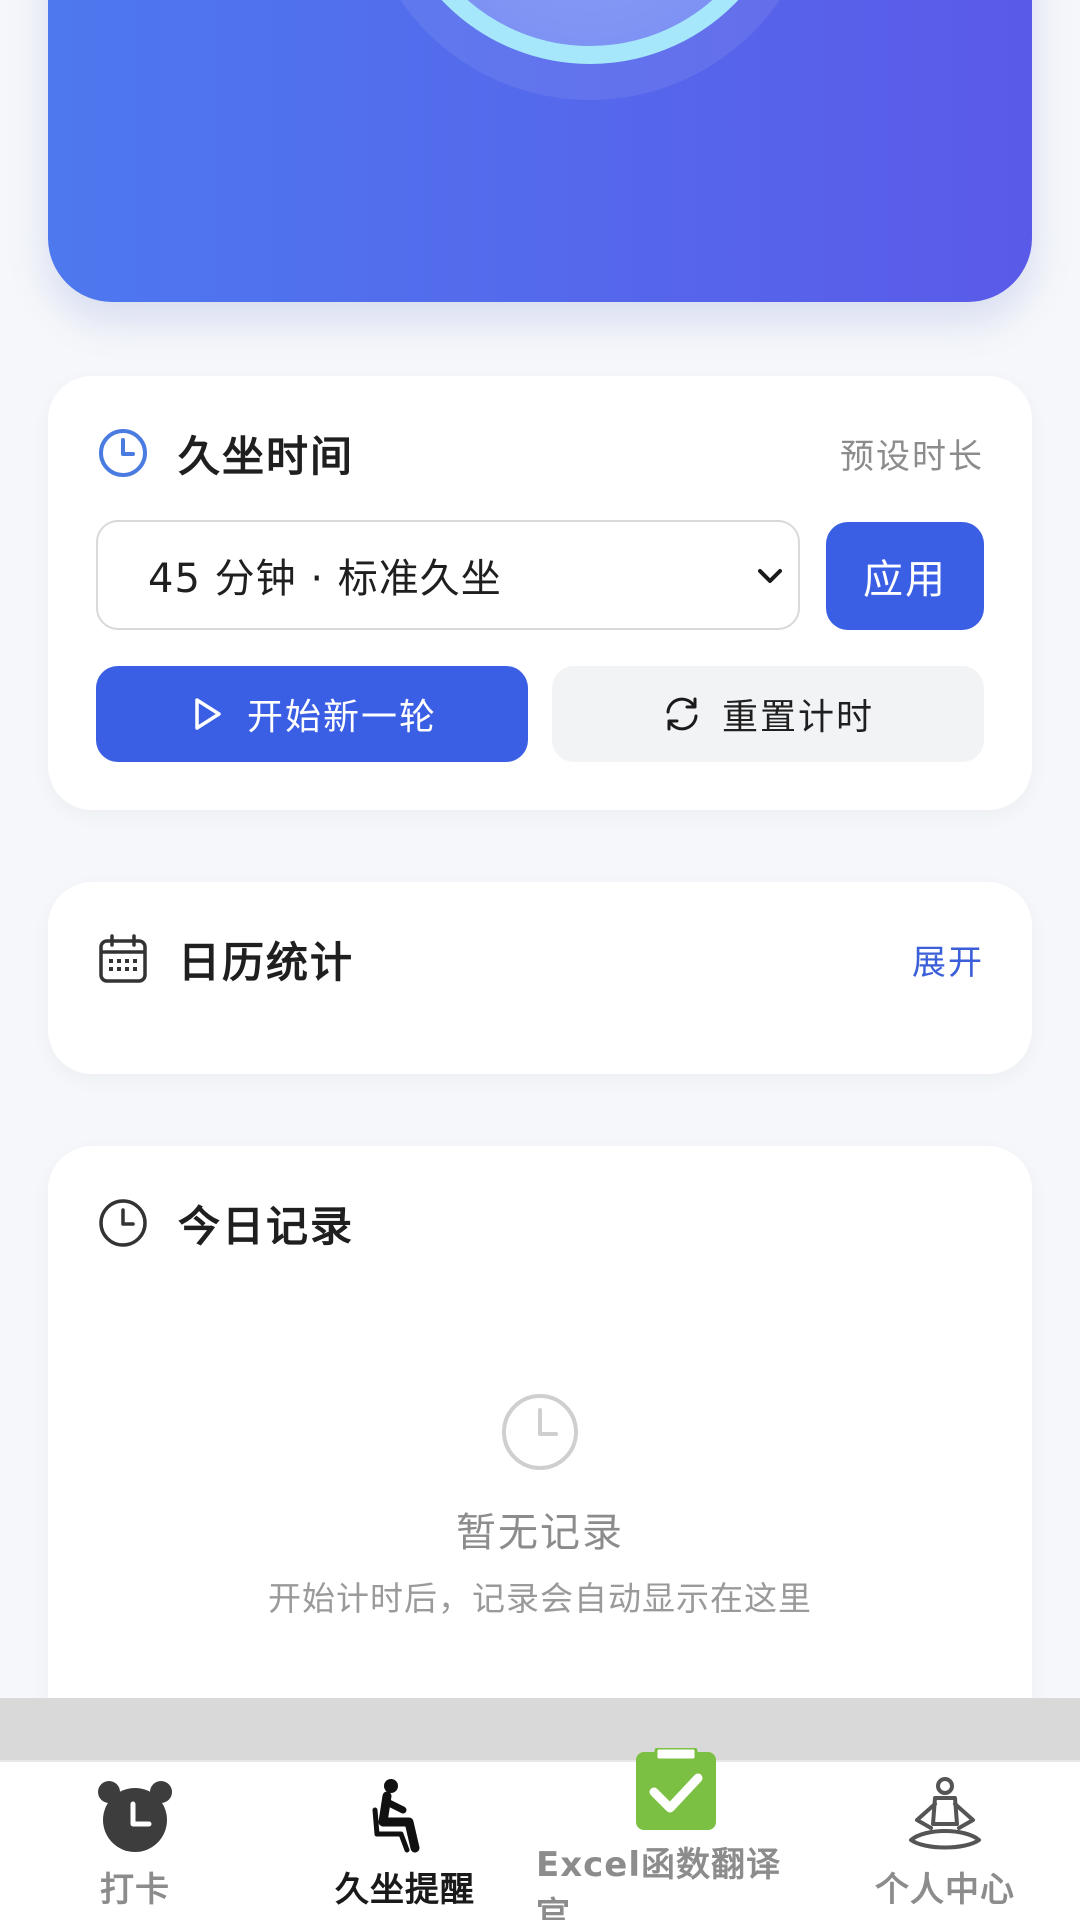 This screenshot has height=1920, width=1080. I want to click on chevron-down-icon, so click(770, 576).